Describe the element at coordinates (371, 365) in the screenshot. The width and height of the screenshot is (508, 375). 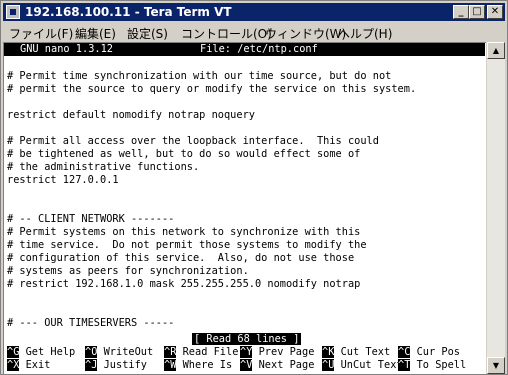
I see `shortcut-label: UnCut Text` at that location.